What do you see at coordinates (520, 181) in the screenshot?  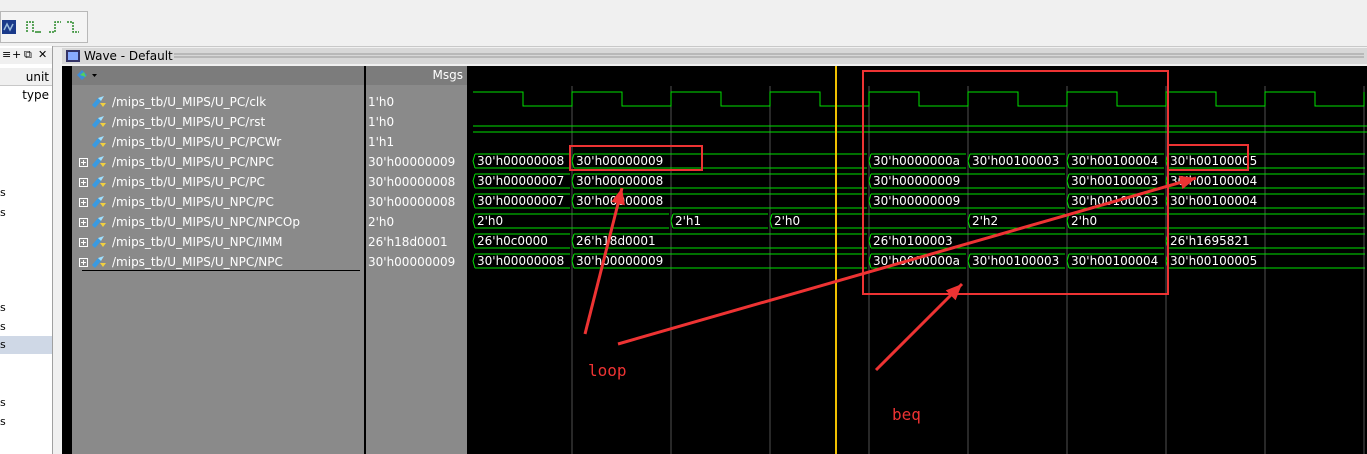 I see `pc-bus-label: 30'h00000007` at bounding box center [520, 181].